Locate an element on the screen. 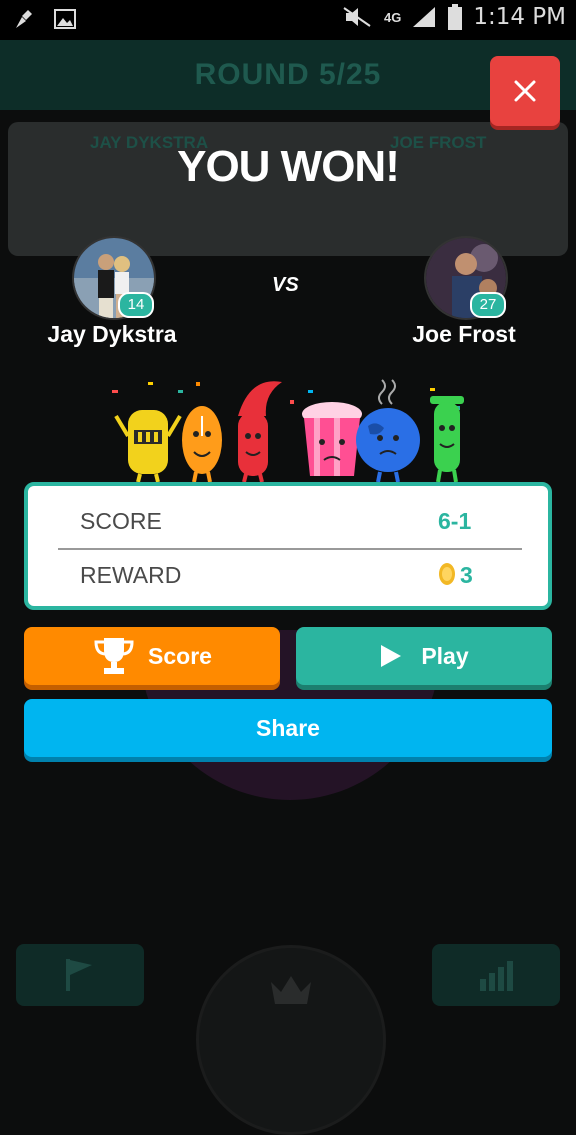 This screenshot has width=576, height=1135. trophy-icon is located at coordinates (114, 656).